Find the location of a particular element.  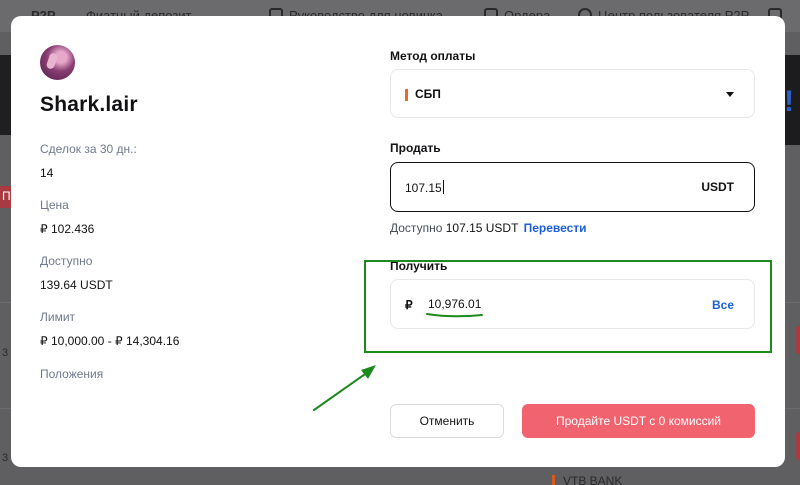

exclamation-icon: ! is located at coordinates (789, 101).